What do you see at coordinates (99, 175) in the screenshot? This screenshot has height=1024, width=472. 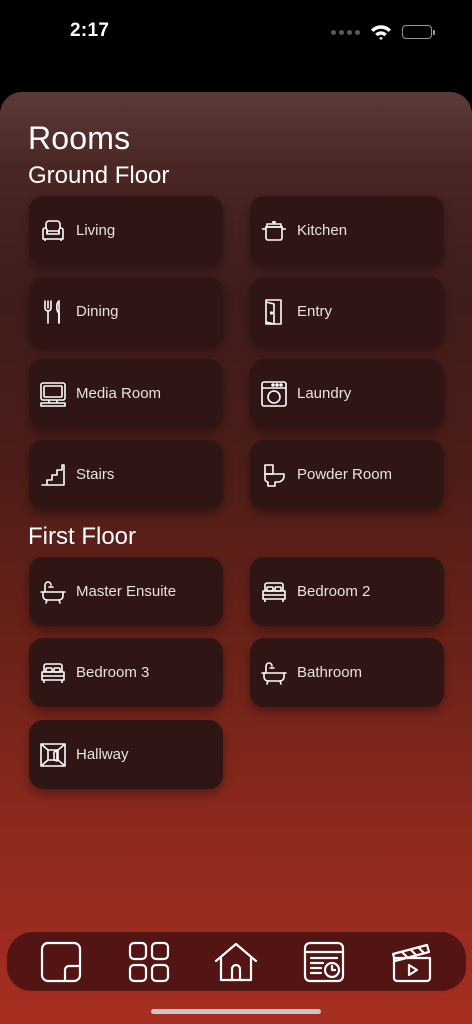 I see `section-title-ground-floor: Ground Floor` at bounding box center [99, 175].